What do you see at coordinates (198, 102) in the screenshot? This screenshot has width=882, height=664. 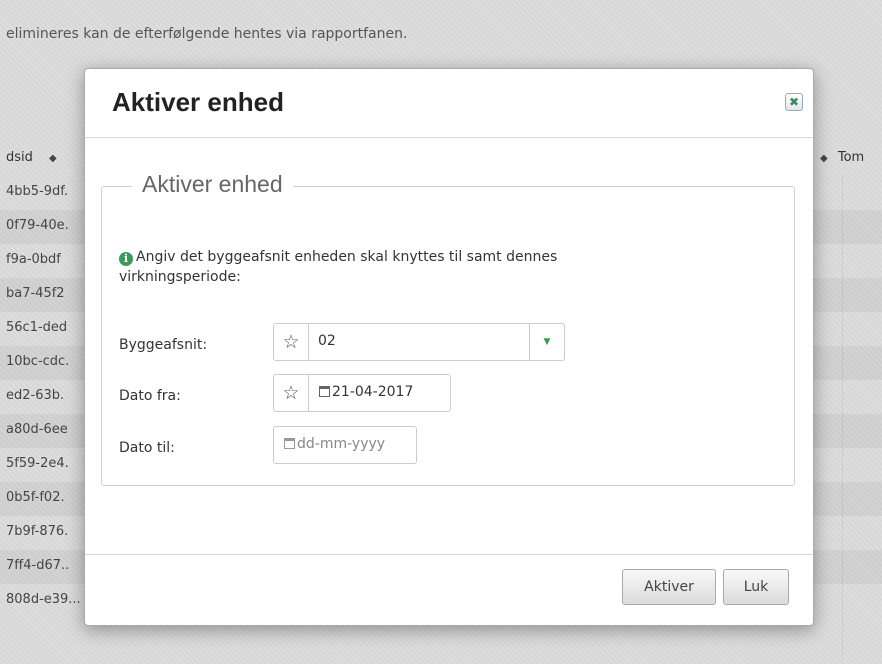 I see `dialog-title: Aktiver enhed` at bounding box center [198, 102].